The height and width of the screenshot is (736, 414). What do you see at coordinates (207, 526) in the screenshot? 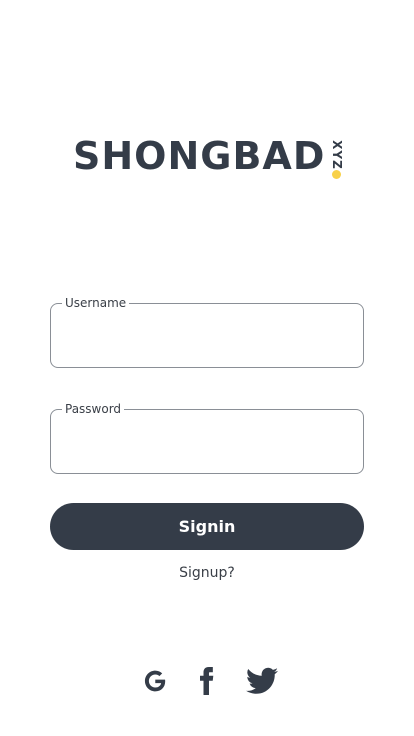
I see `signin-button: Signin` at bounding box center [207, 526].